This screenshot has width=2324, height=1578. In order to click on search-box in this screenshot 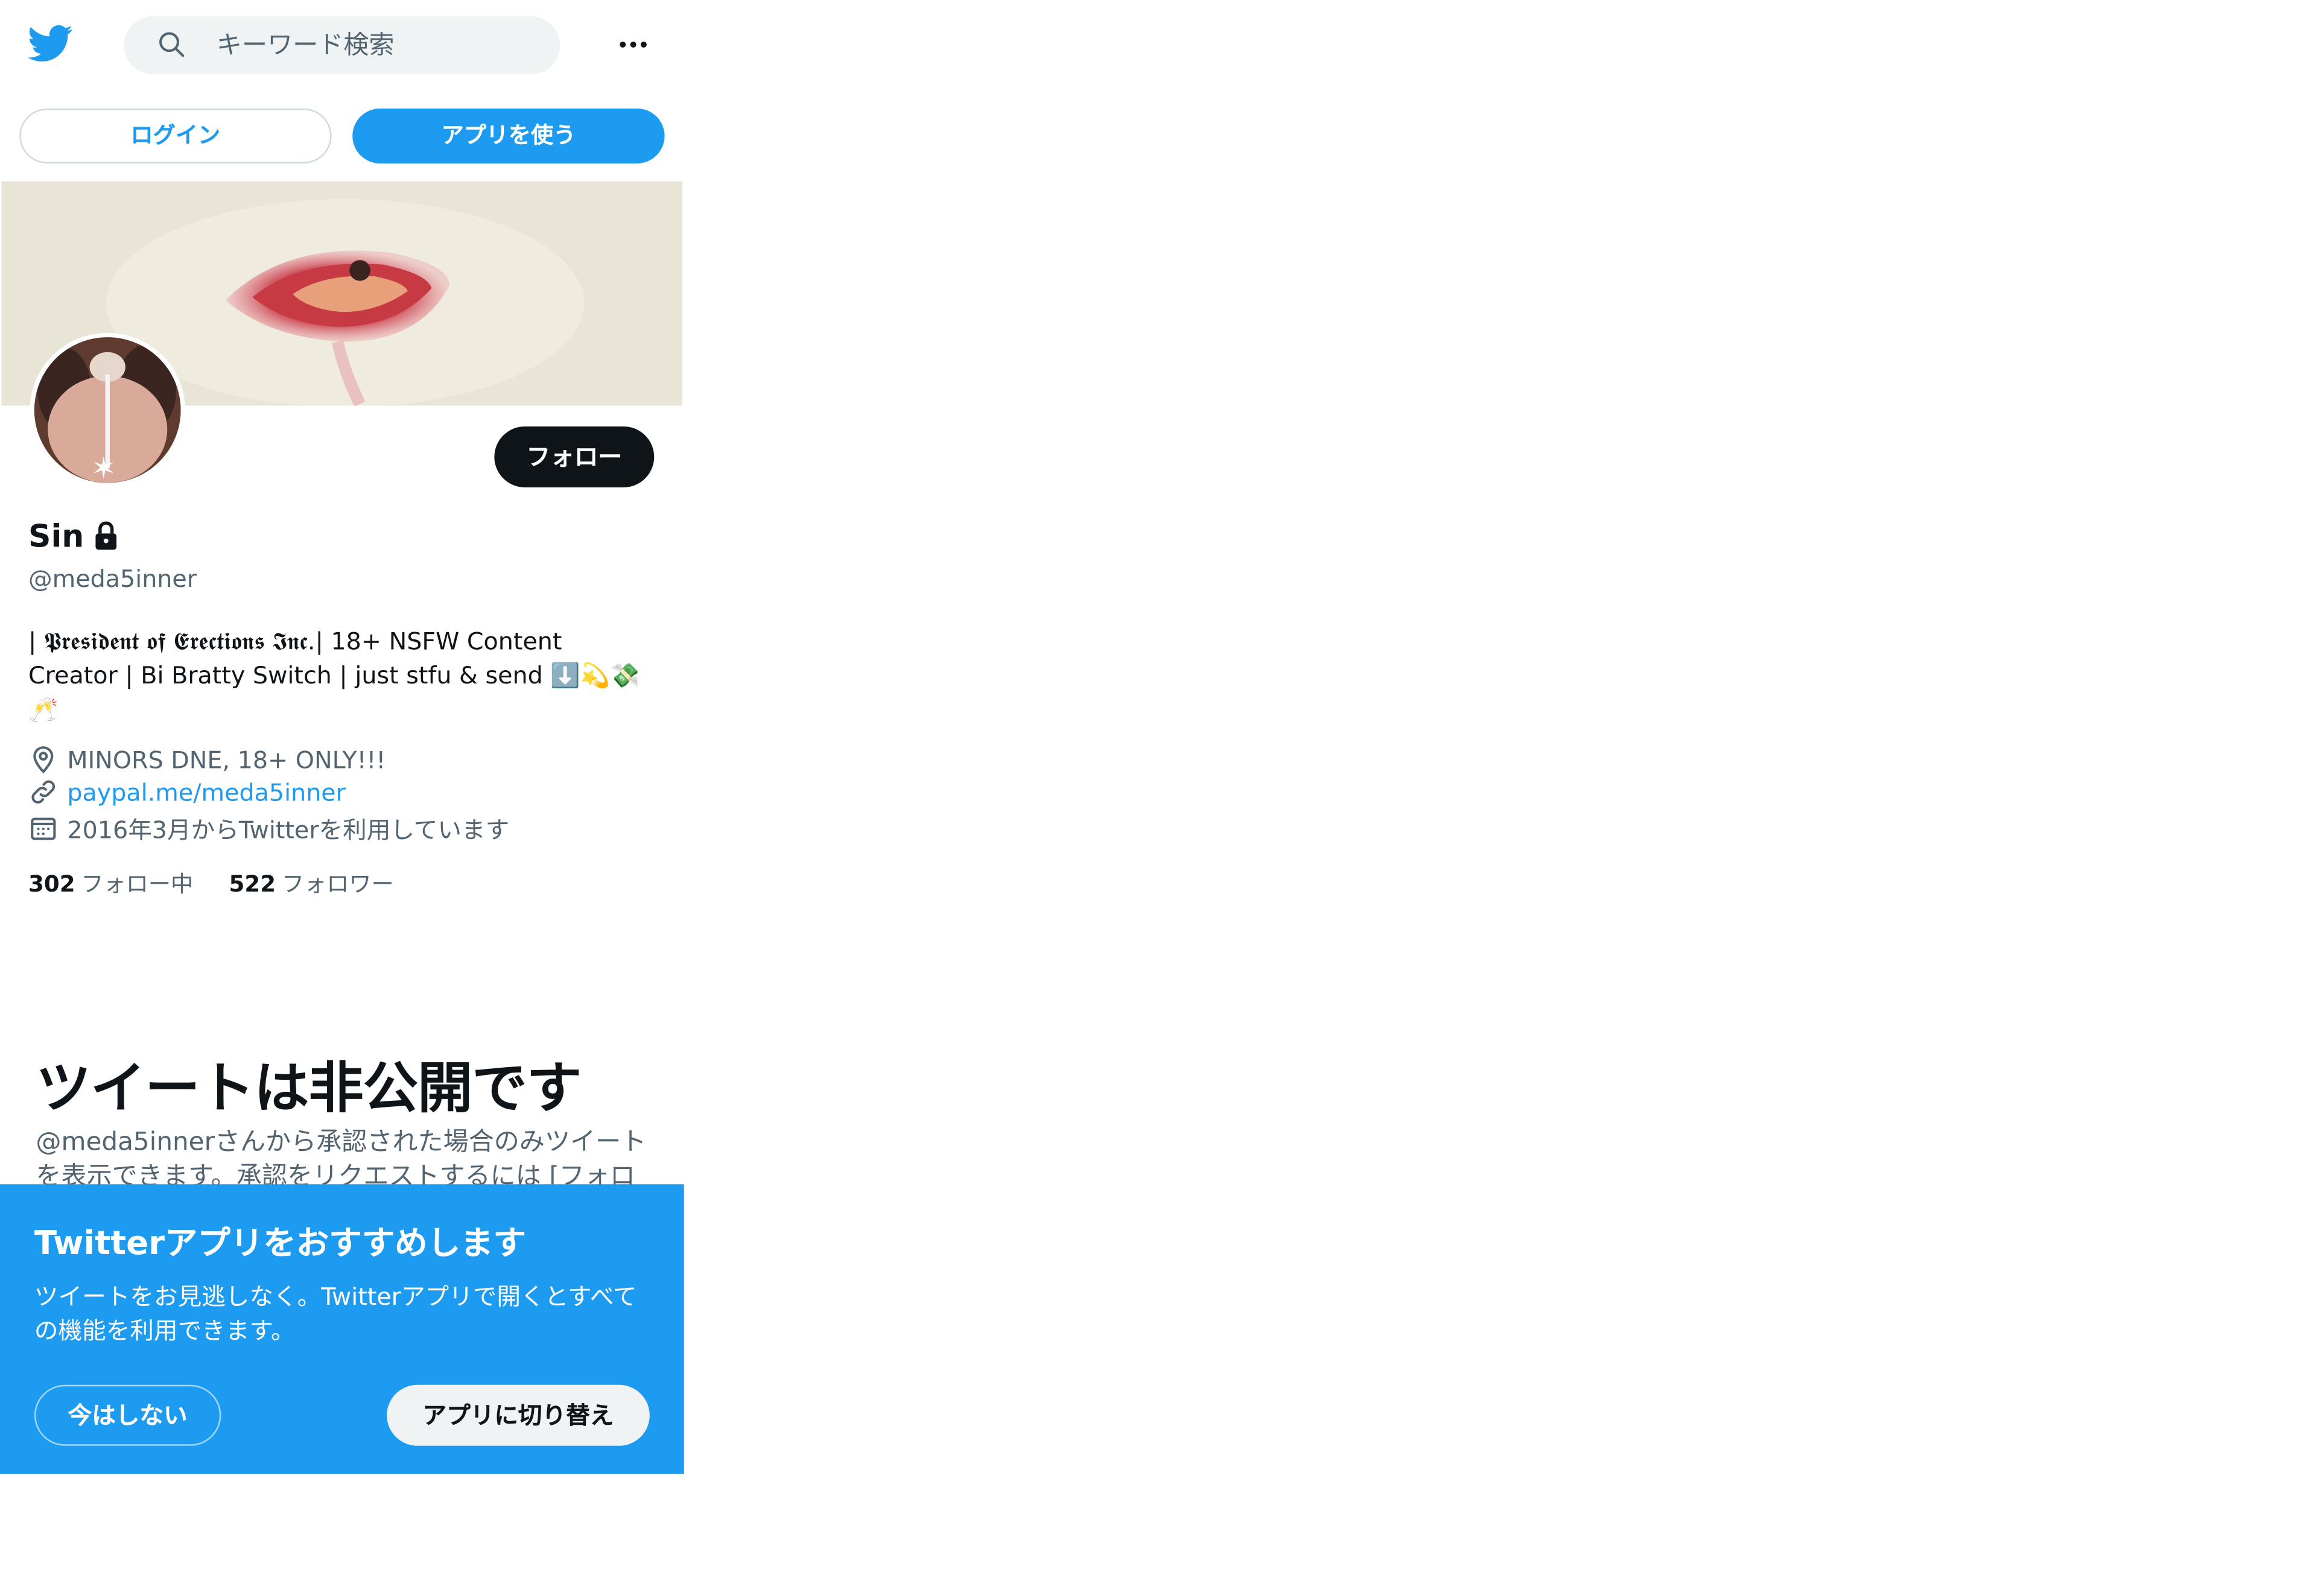, I will do `click(342, 45)`.